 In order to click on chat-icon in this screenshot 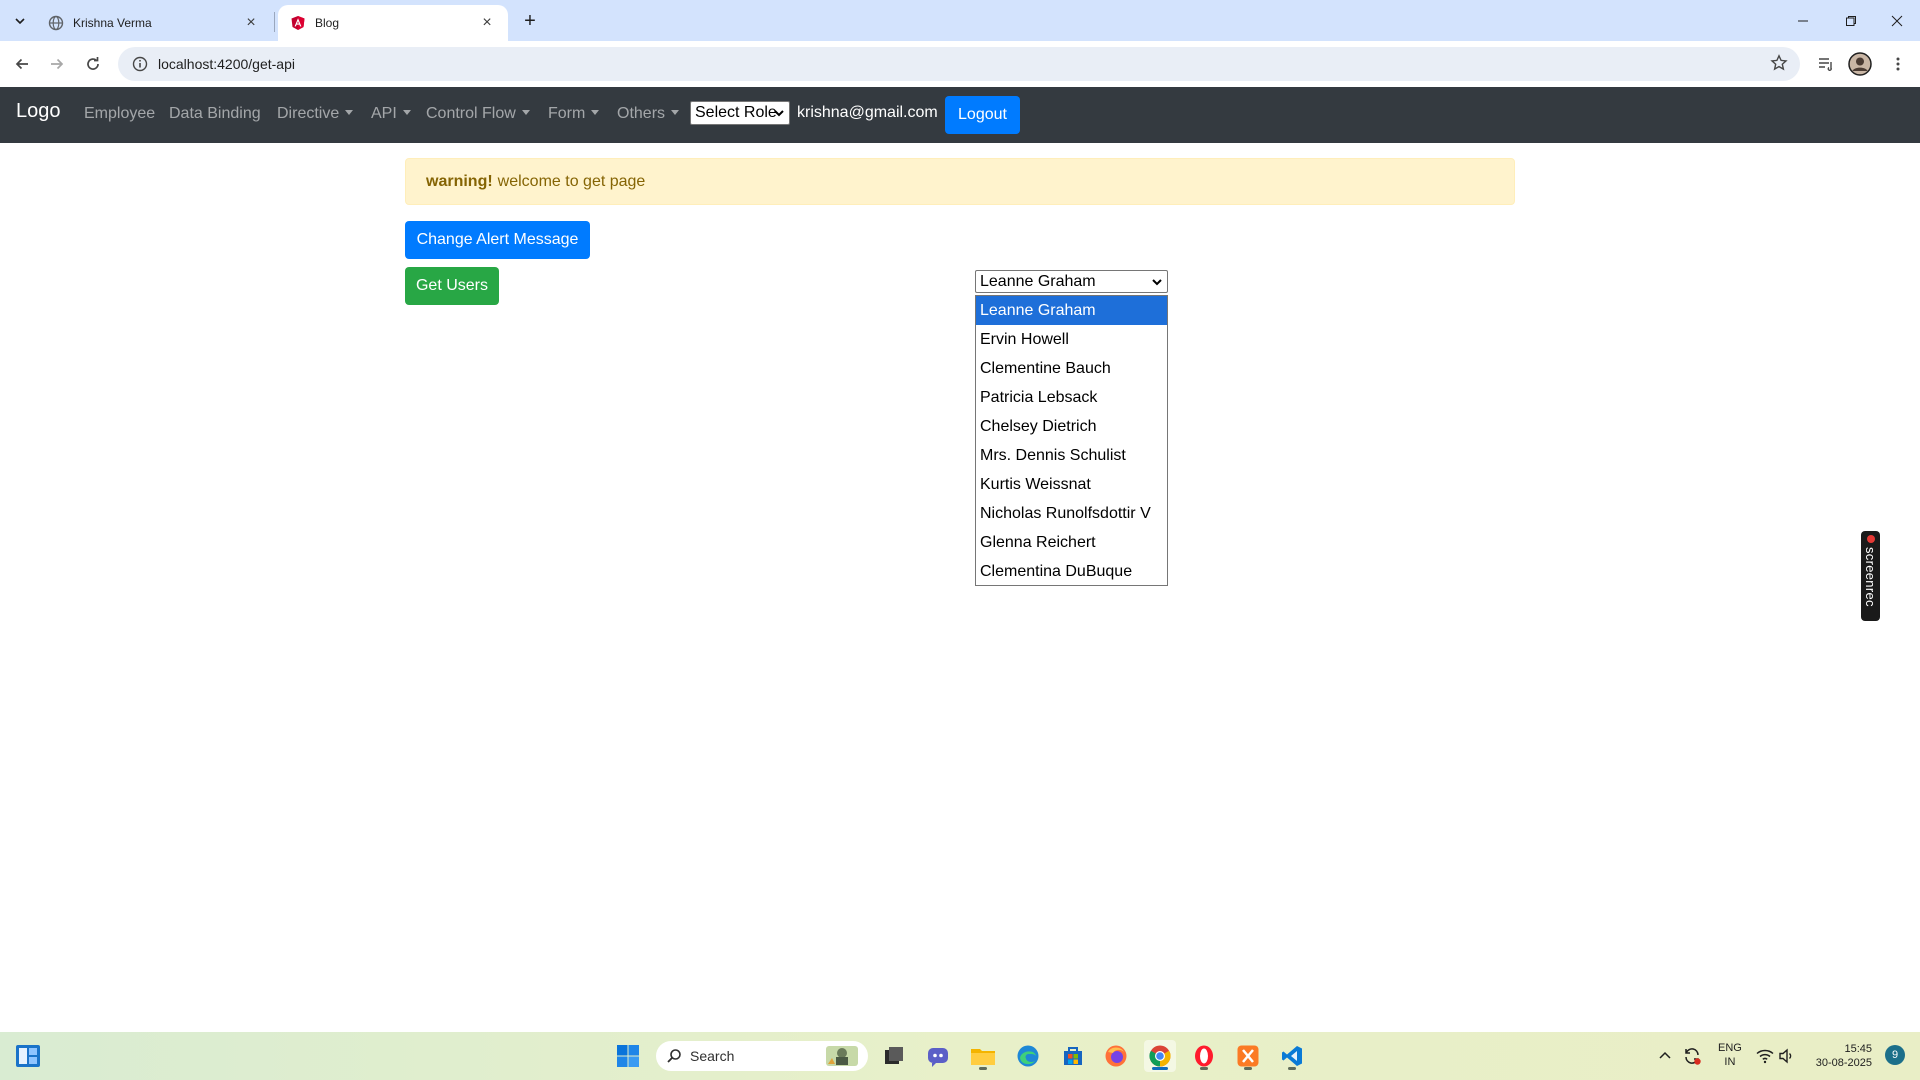, I will do `click(938, 1057)`.